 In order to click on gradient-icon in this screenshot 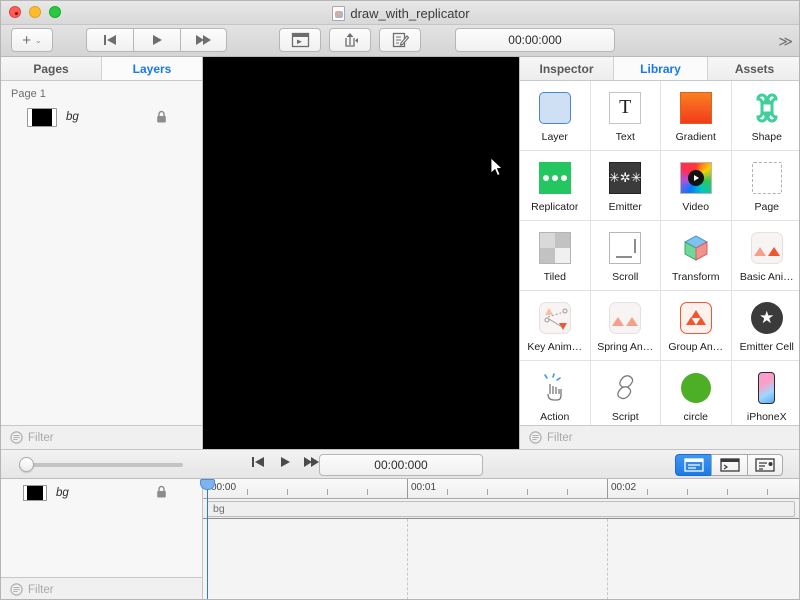, I will do `click(696, 108)`.